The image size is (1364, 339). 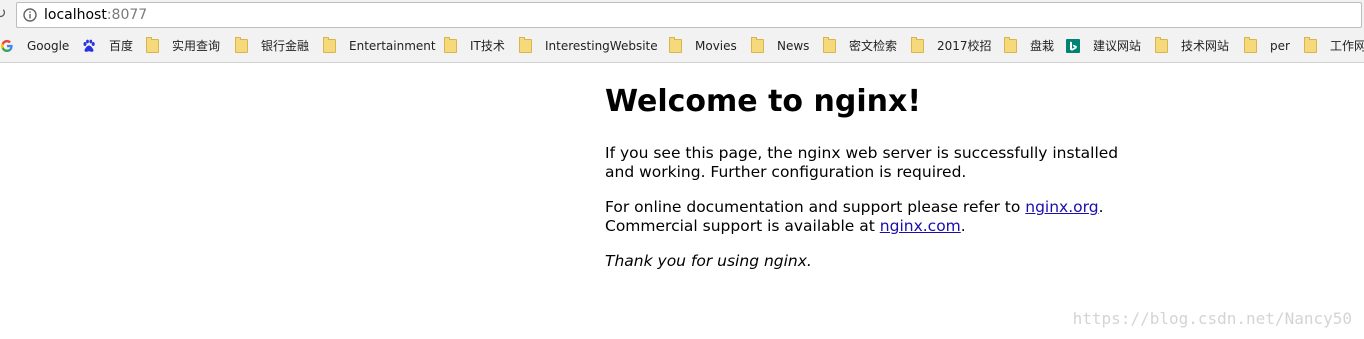 I want to click on bookmark-label: 银行金融, so click(x=285, y=46).